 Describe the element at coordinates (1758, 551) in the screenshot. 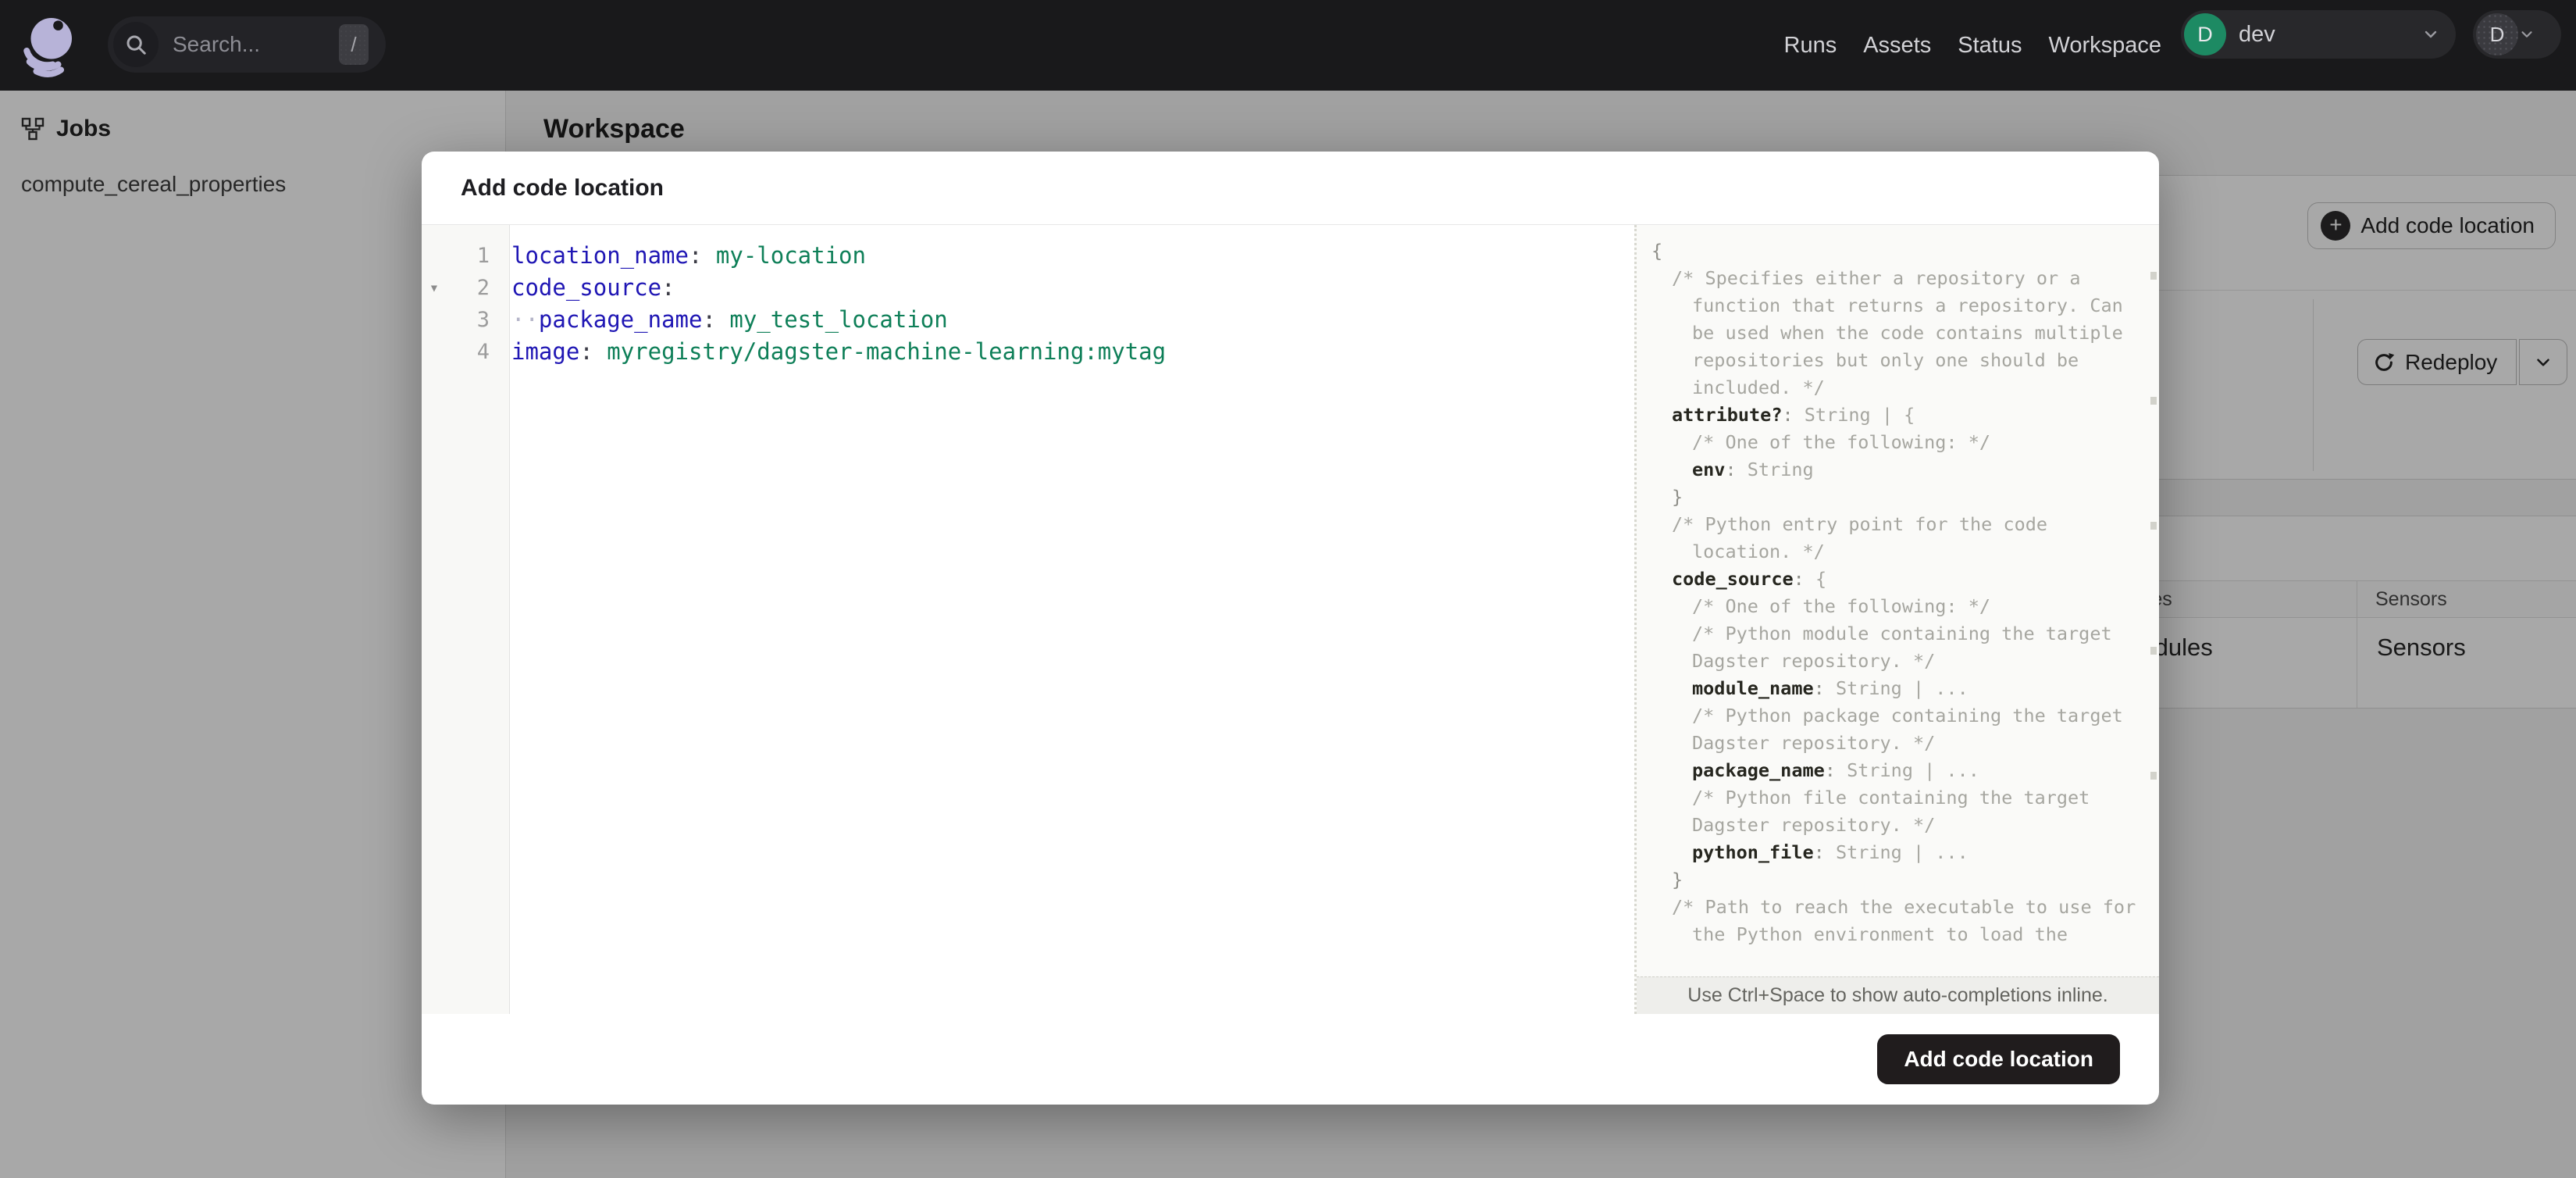

I see `schema-line: location. */` at that location.